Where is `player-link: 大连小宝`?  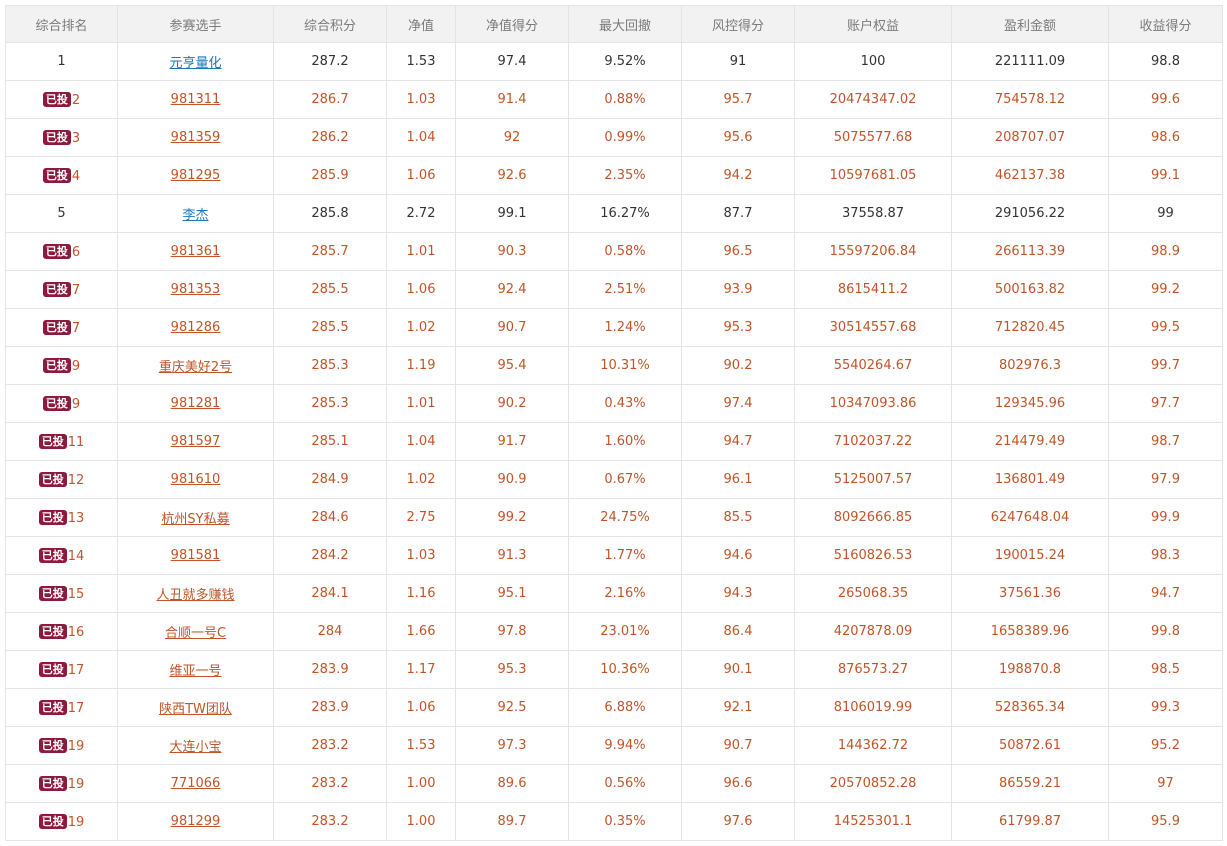 player-link: 大连小宝 is located at coordinates (195, 747).